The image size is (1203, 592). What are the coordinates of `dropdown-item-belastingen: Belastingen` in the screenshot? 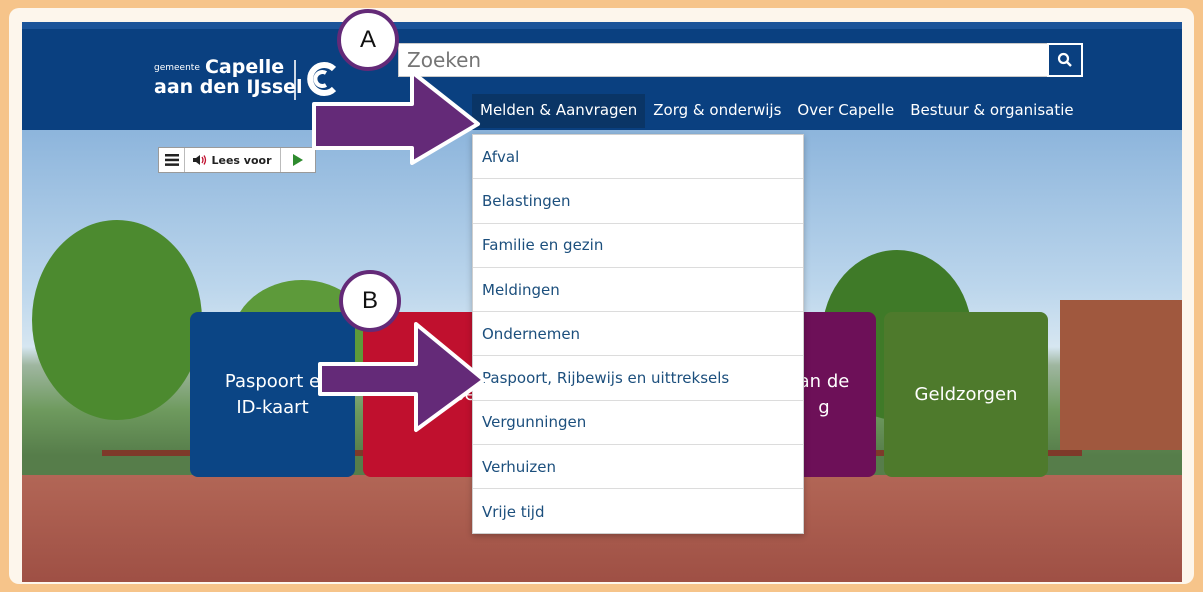 It's located at (638, 201).